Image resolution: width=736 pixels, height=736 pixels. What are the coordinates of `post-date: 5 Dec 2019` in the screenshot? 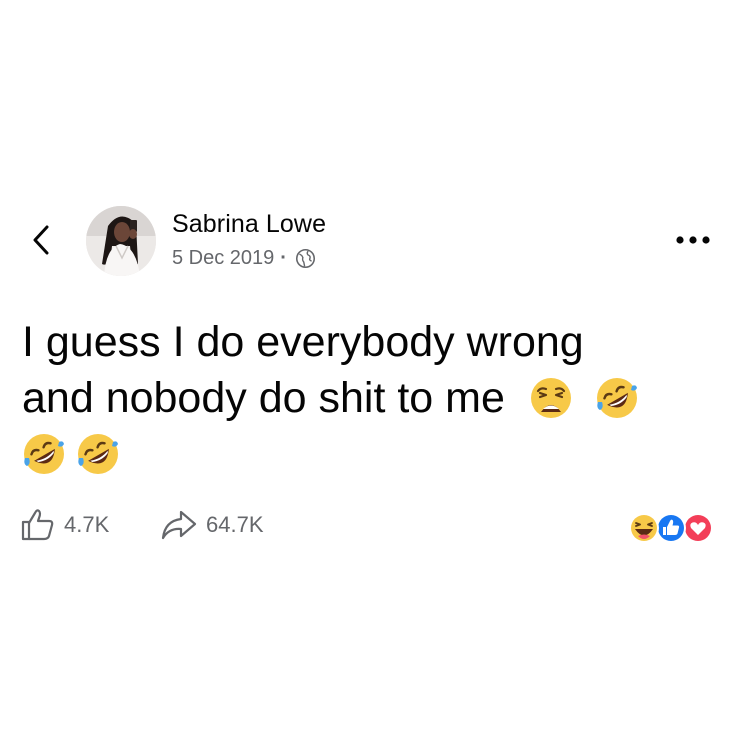 It's located at (223, 258).